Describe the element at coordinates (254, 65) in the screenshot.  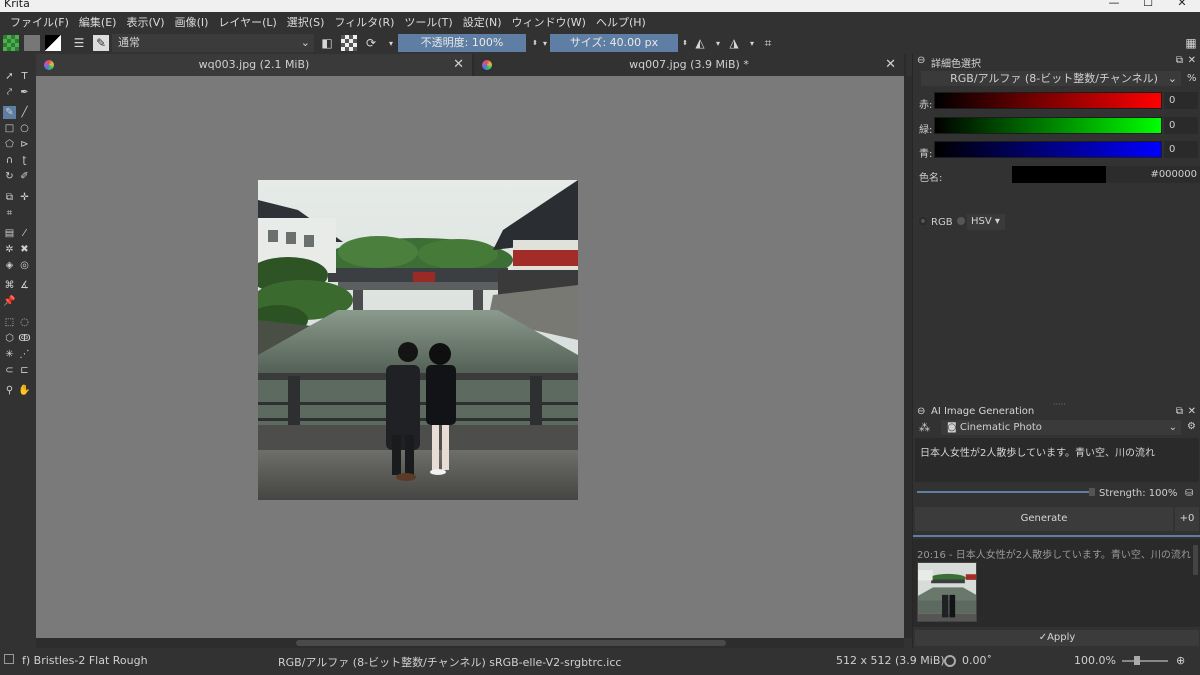
I see `tab-wq003: wq003.jpg (2.1 MiB) ✕` at that location.